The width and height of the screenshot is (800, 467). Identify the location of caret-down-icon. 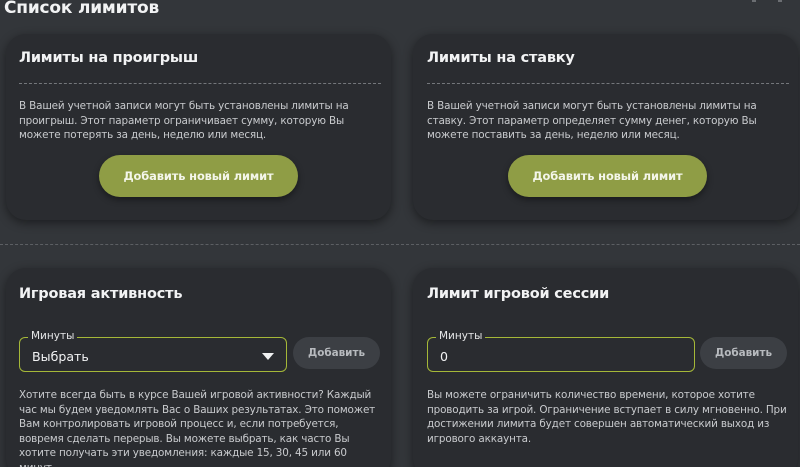
(268, 356).